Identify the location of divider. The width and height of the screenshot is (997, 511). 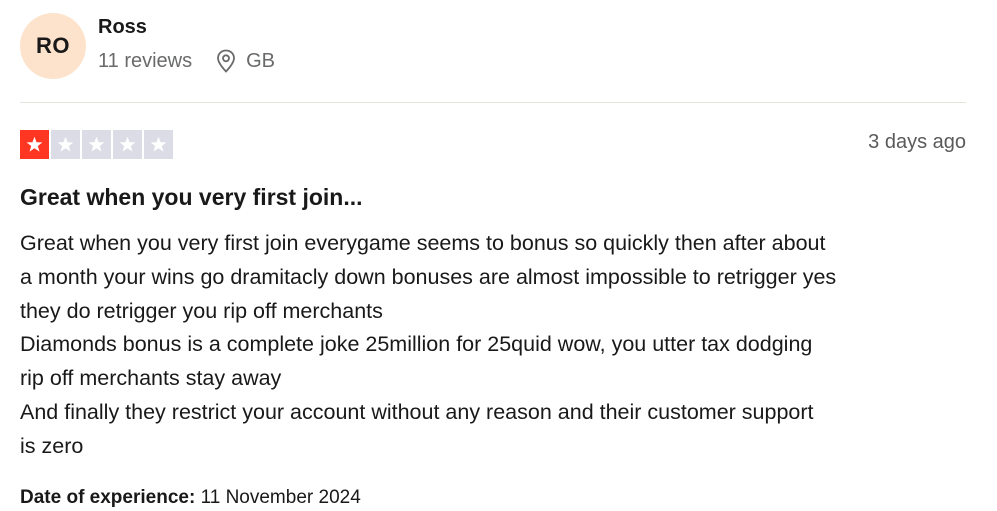
(493, 102).